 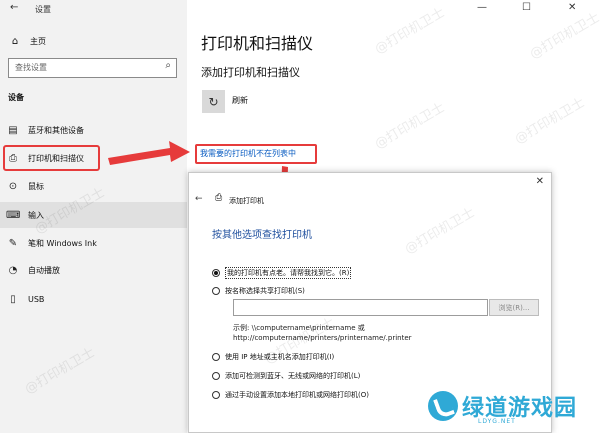 I want to click on maximize-icon: ☐, so click(x=526, y=7).